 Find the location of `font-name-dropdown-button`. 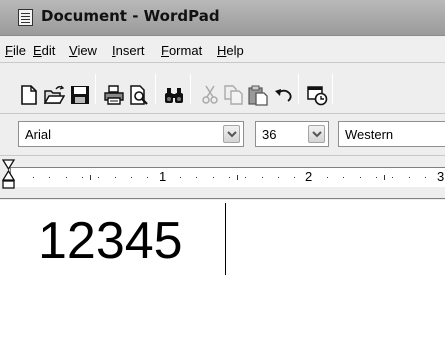

font-name-dropdown-button is located at coordinates (231, 134).